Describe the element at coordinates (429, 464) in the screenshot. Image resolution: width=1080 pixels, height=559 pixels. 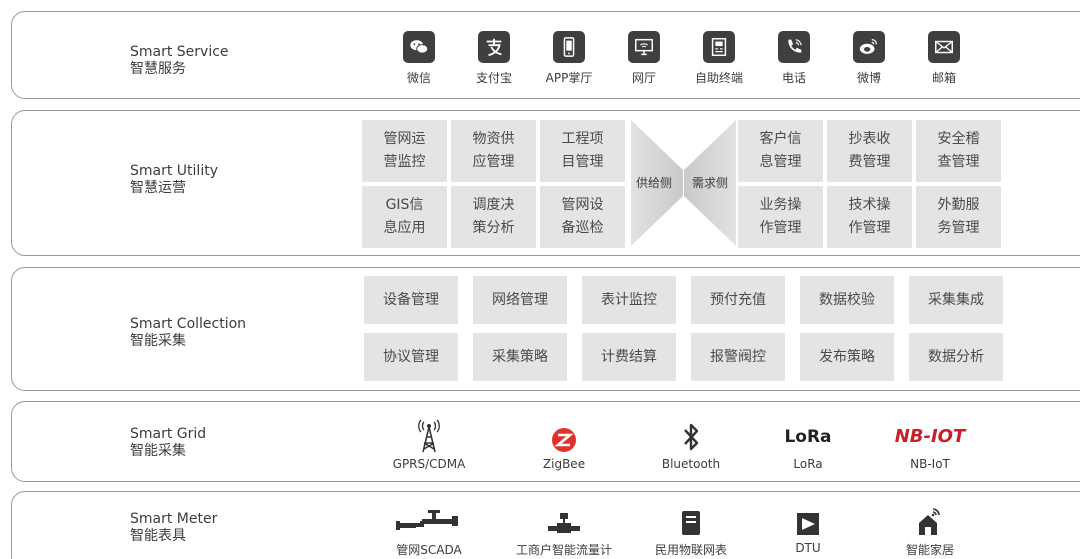
I see `grid-label: GPRS/CDMA` at that location.